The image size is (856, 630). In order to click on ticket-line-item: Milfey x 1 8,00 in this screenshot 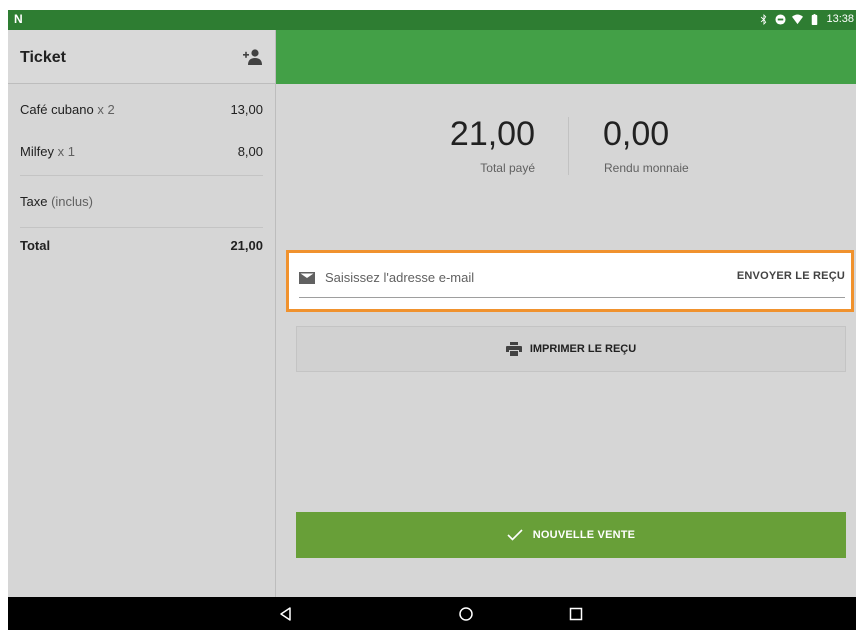, I will do `click(141, 151)`.